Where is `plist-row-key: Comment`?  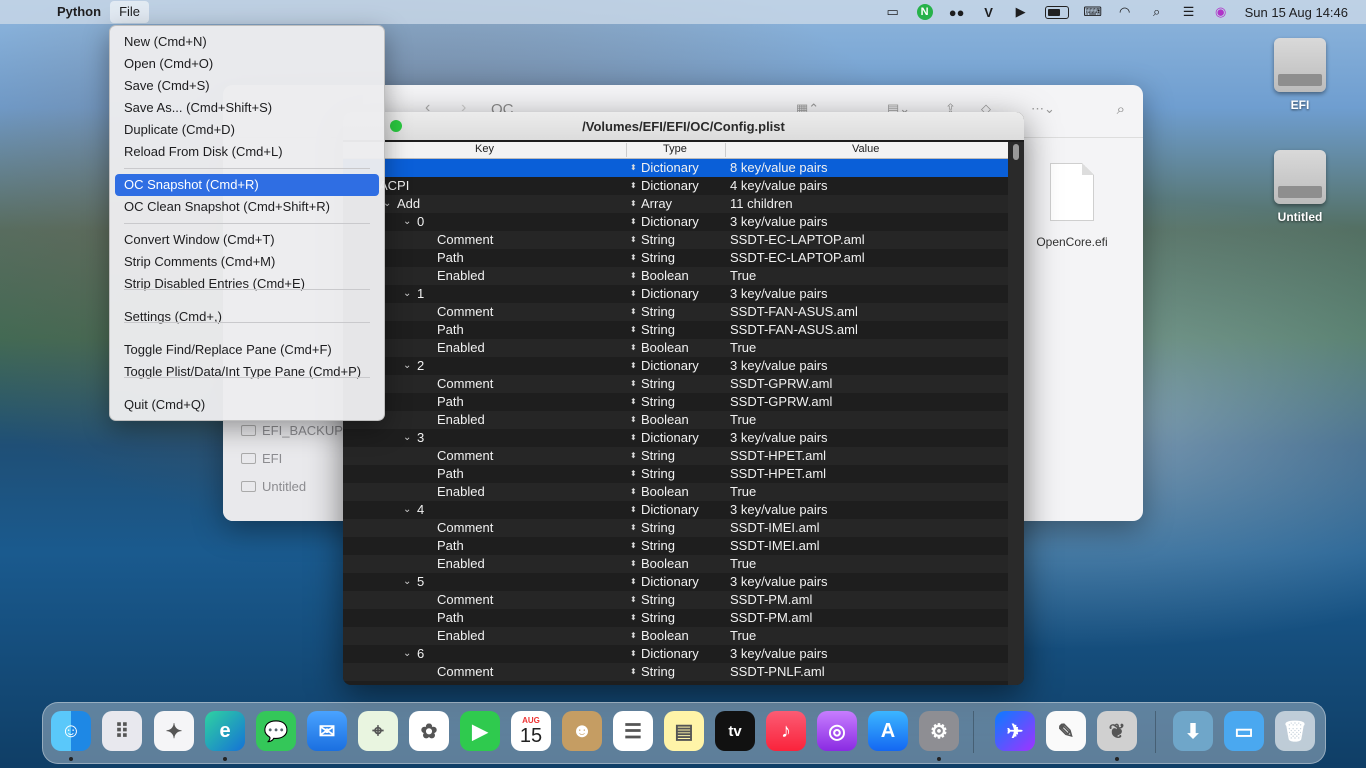
plist-row-key: Comment is located at coordinates (465, 384).